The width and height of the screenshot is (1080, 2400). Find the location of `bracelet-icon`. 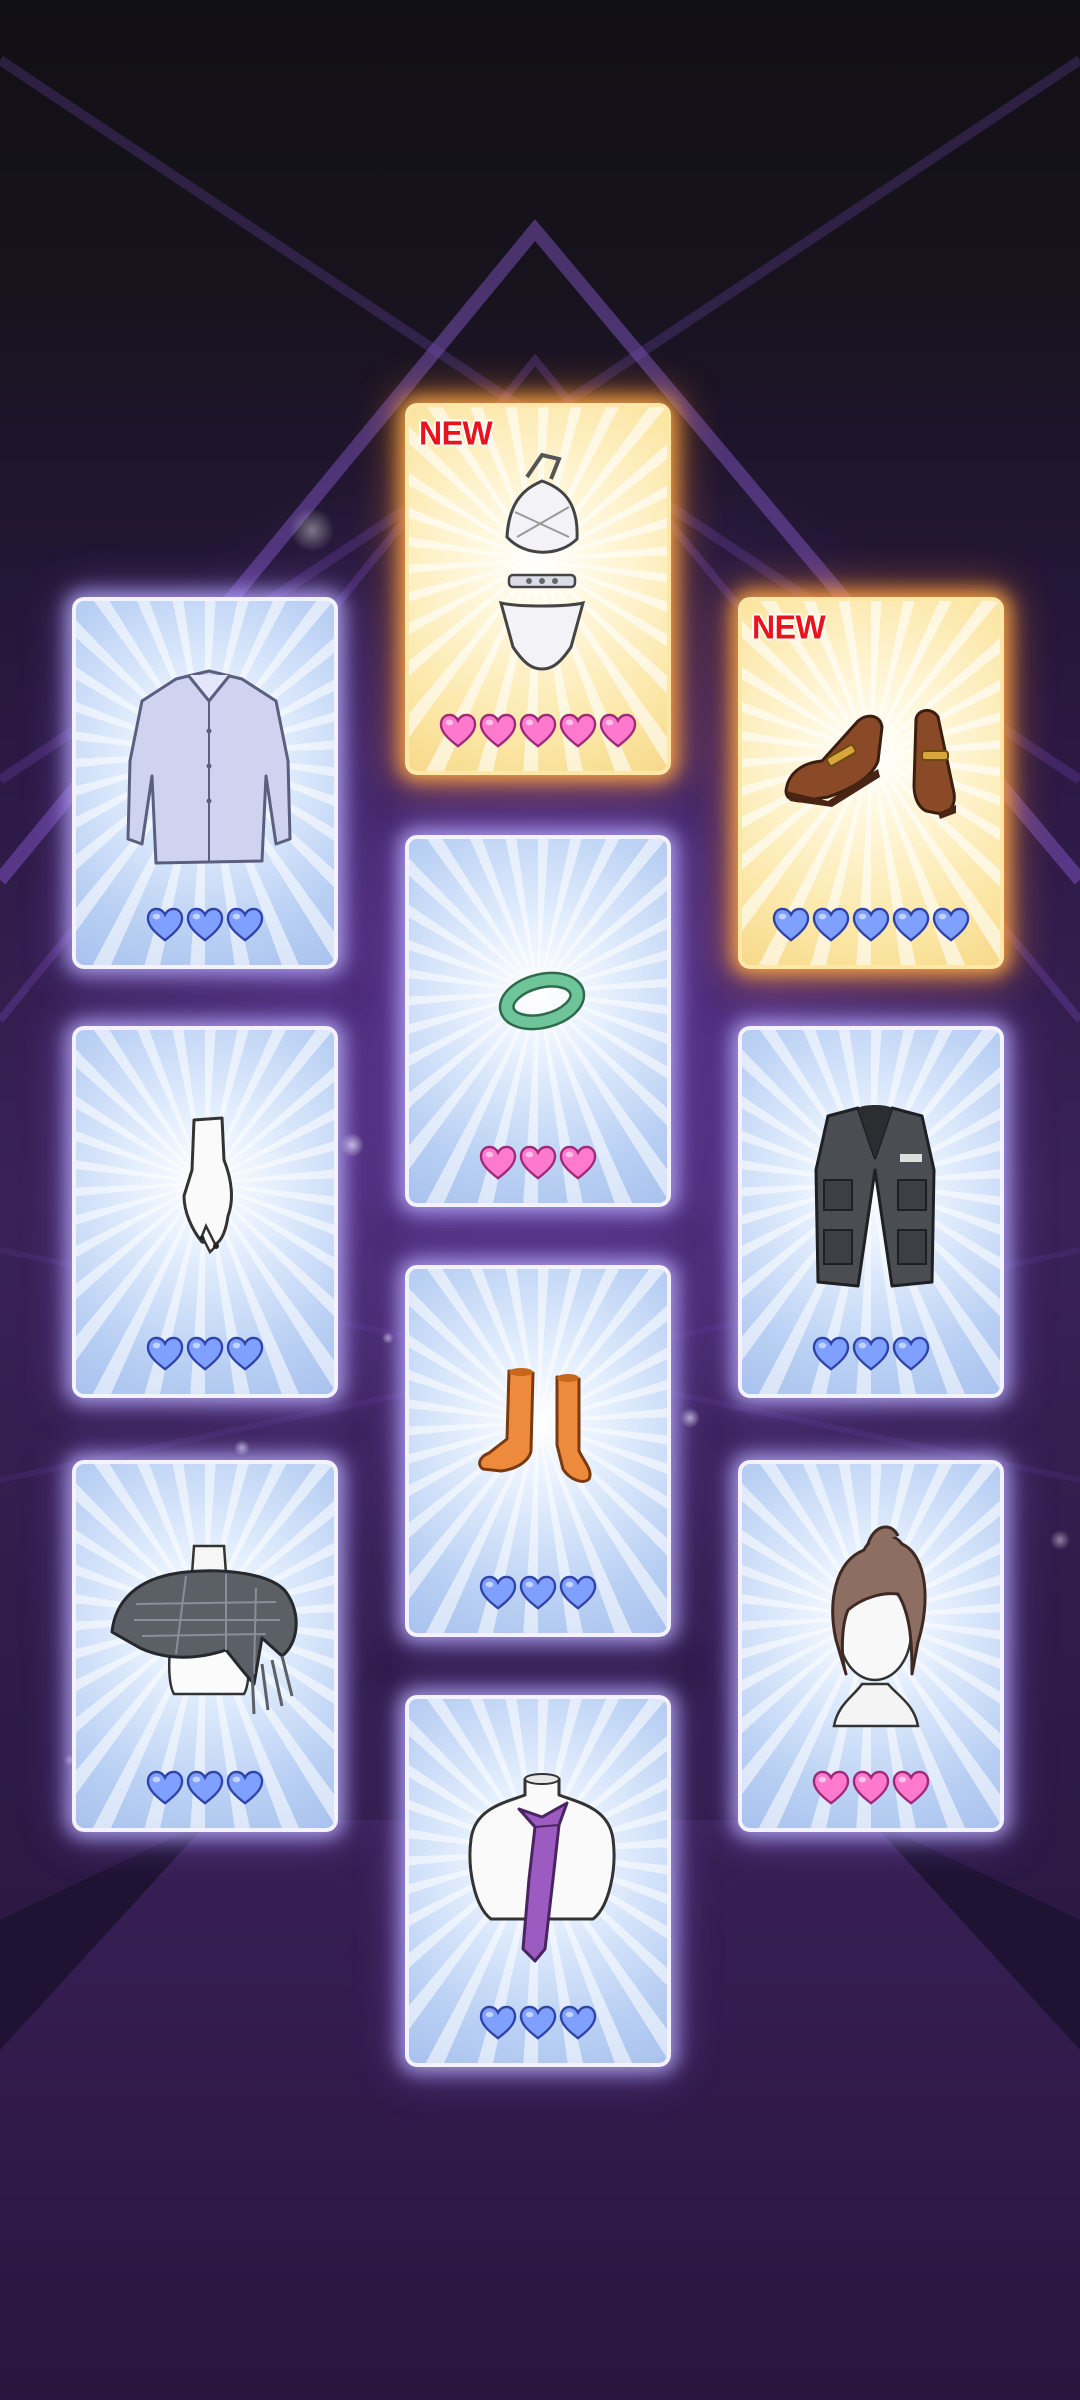

bracelet-icon is located at coordinates (542, 1001).